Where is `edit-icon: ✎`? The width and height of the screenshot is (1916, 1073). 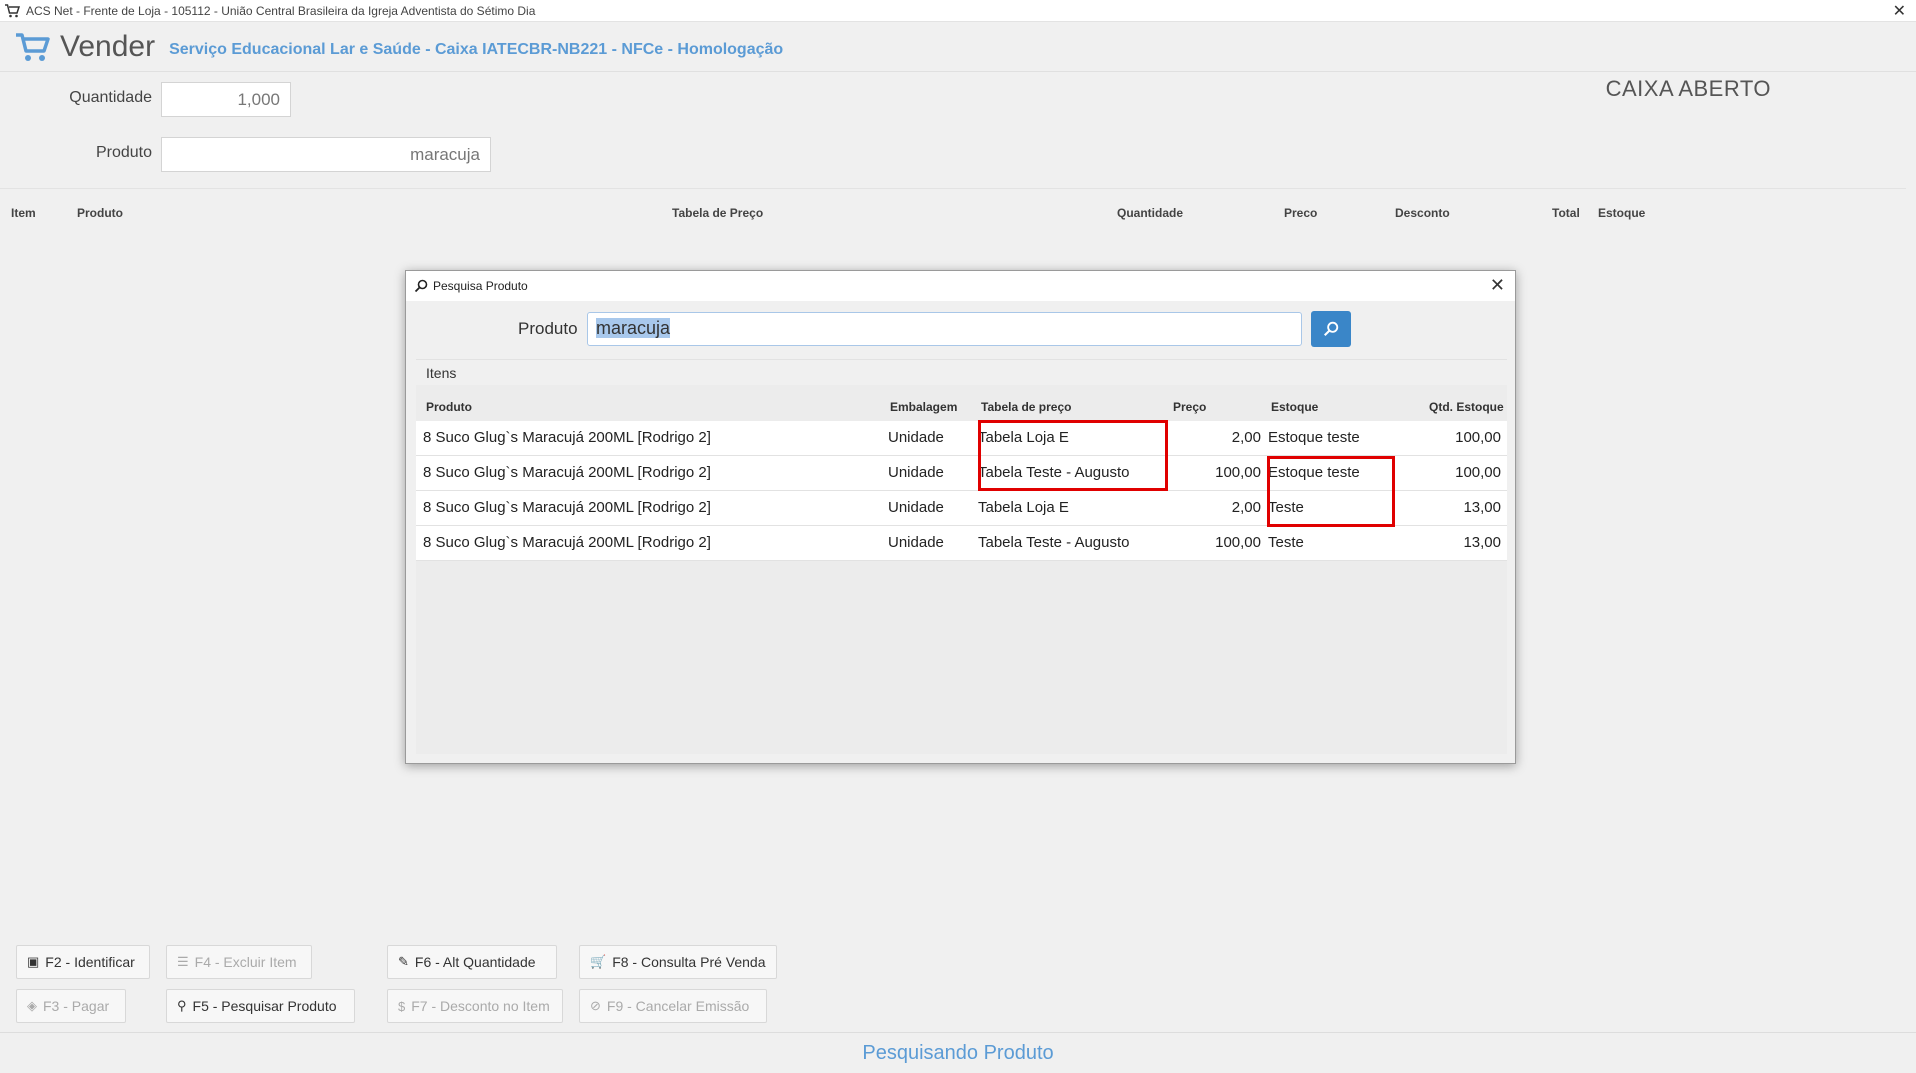 edit-icon: ✎ is located at coordinates (403, 961).